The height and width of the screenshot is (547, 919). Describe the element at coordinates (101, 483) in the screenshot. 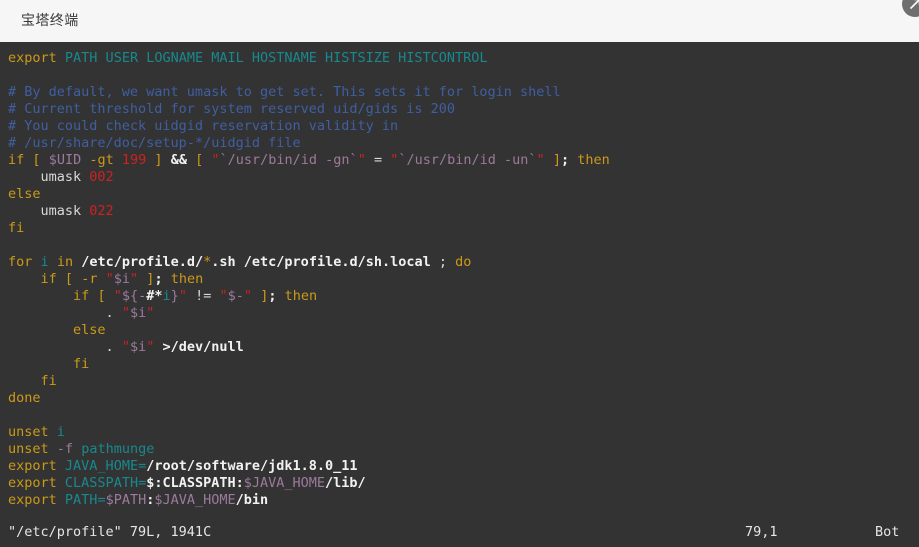

I see `token-var: CLASSPATH` at that location.